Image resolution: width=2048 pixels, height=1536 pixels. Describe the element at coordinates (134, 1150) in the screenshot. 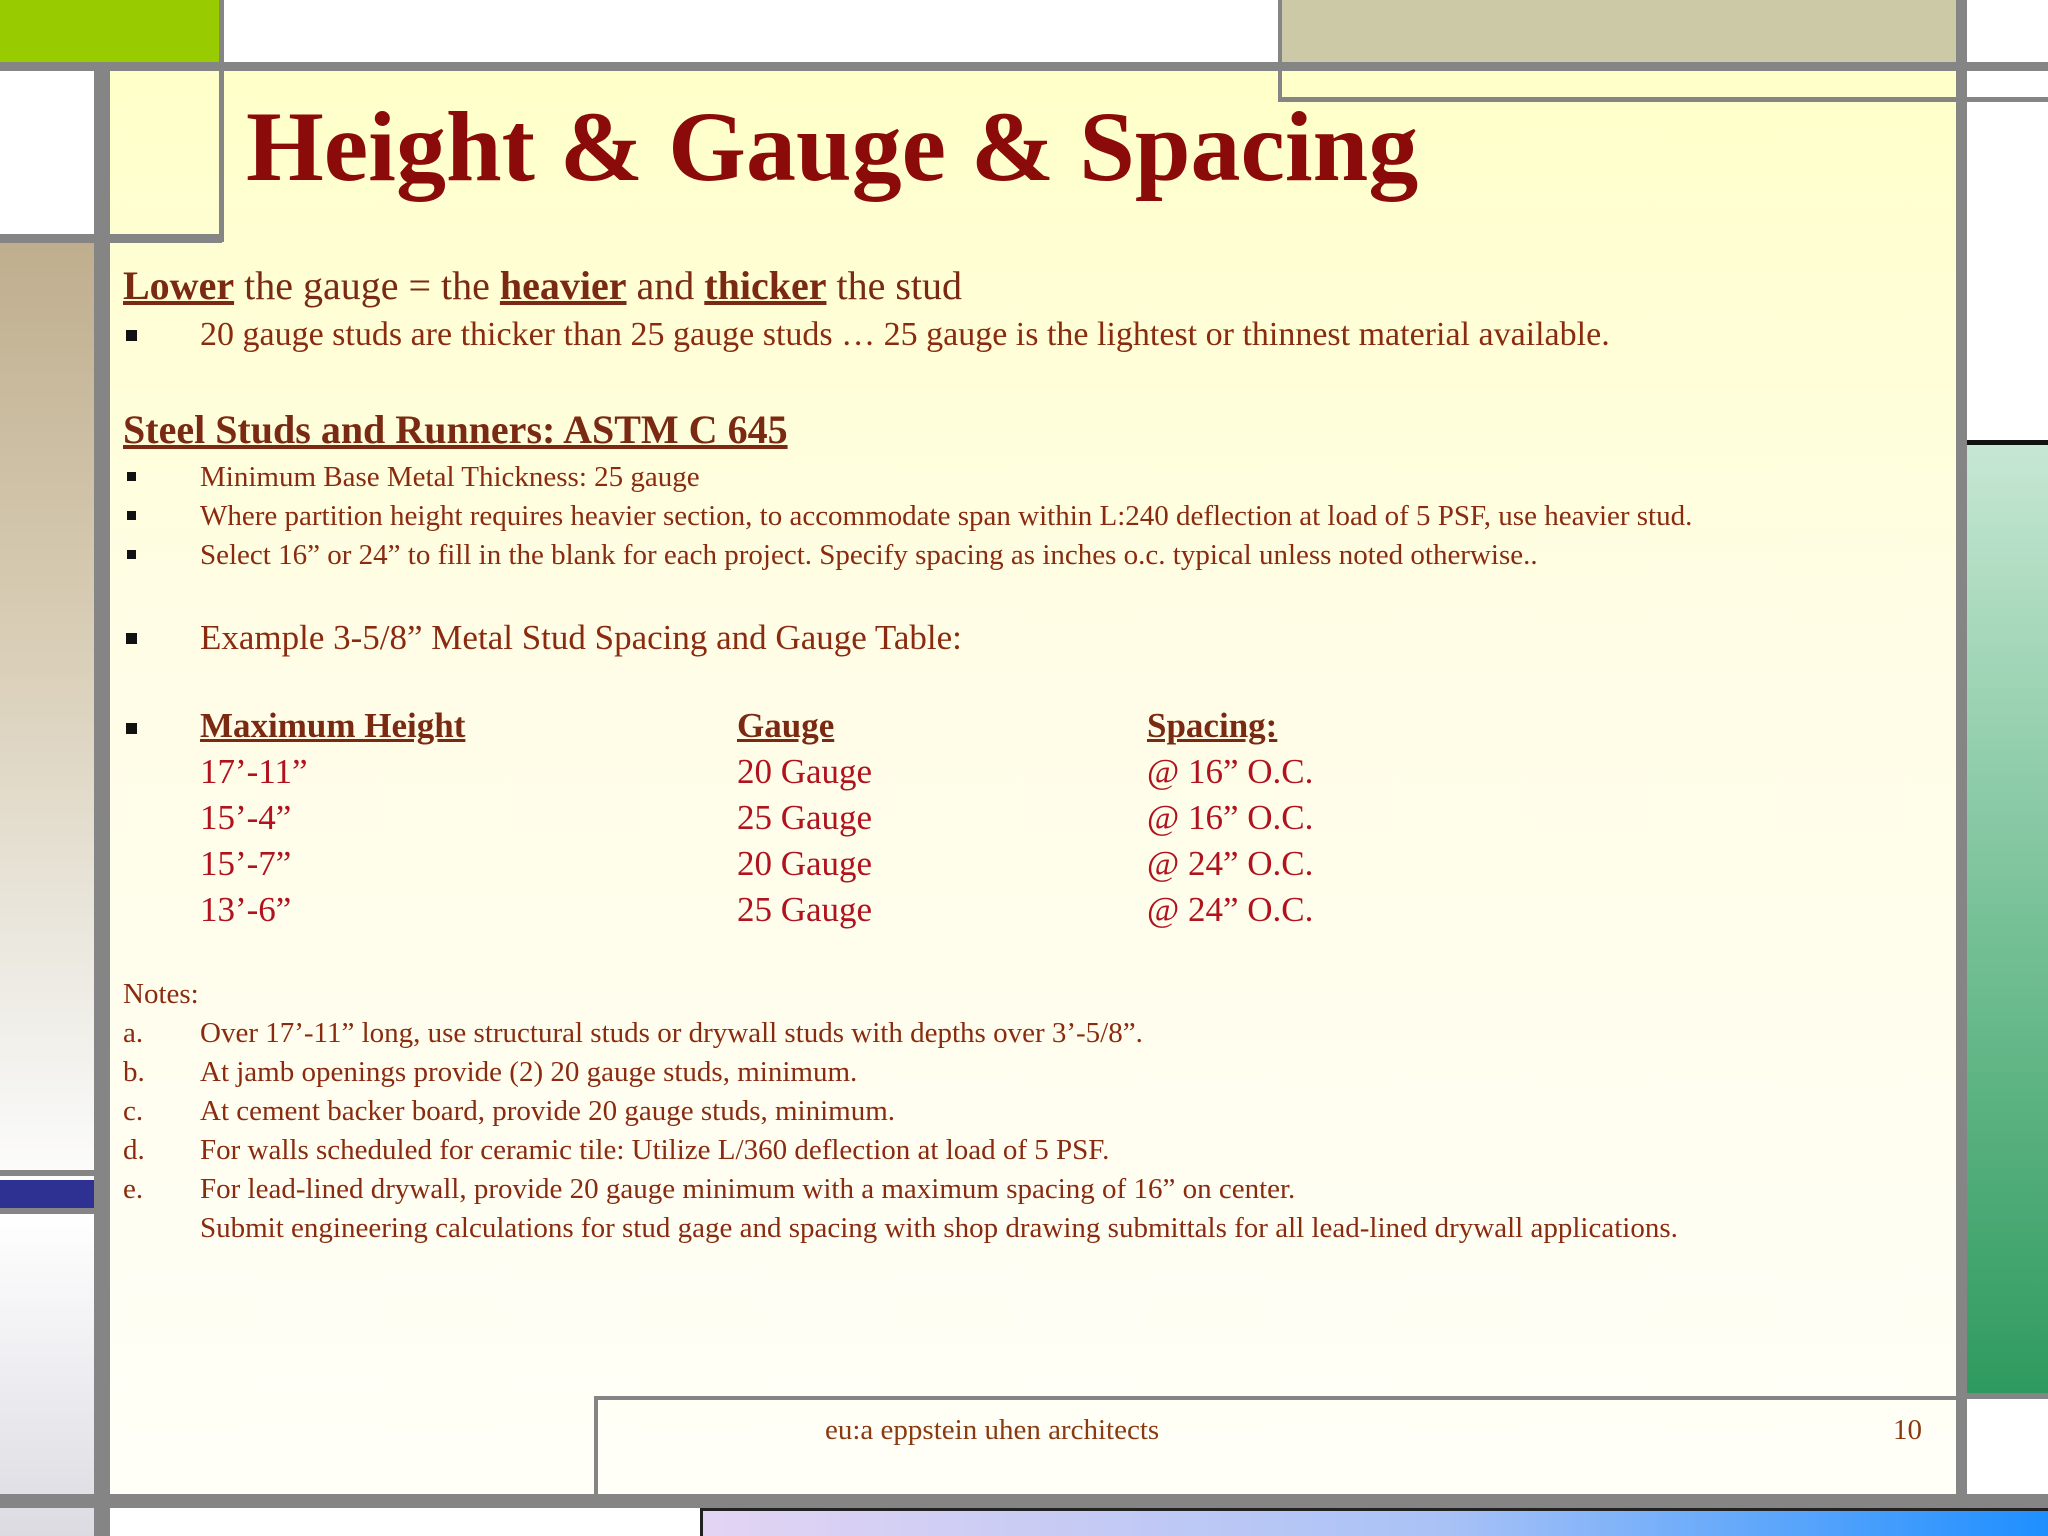

I see `note-marker: d.` at that location.